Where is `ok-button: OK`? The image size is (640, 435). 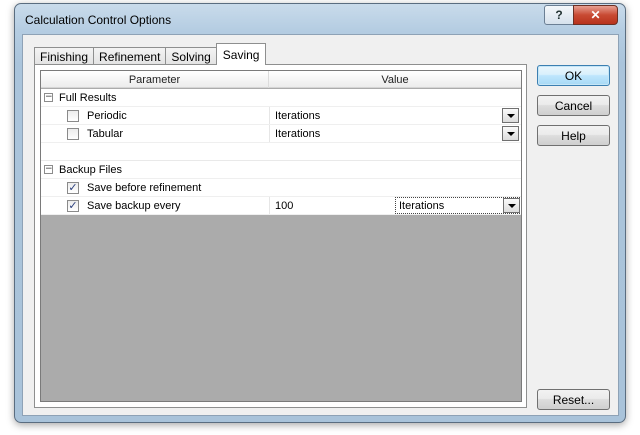
ok-button: OK is located at coordinates (573, 75).